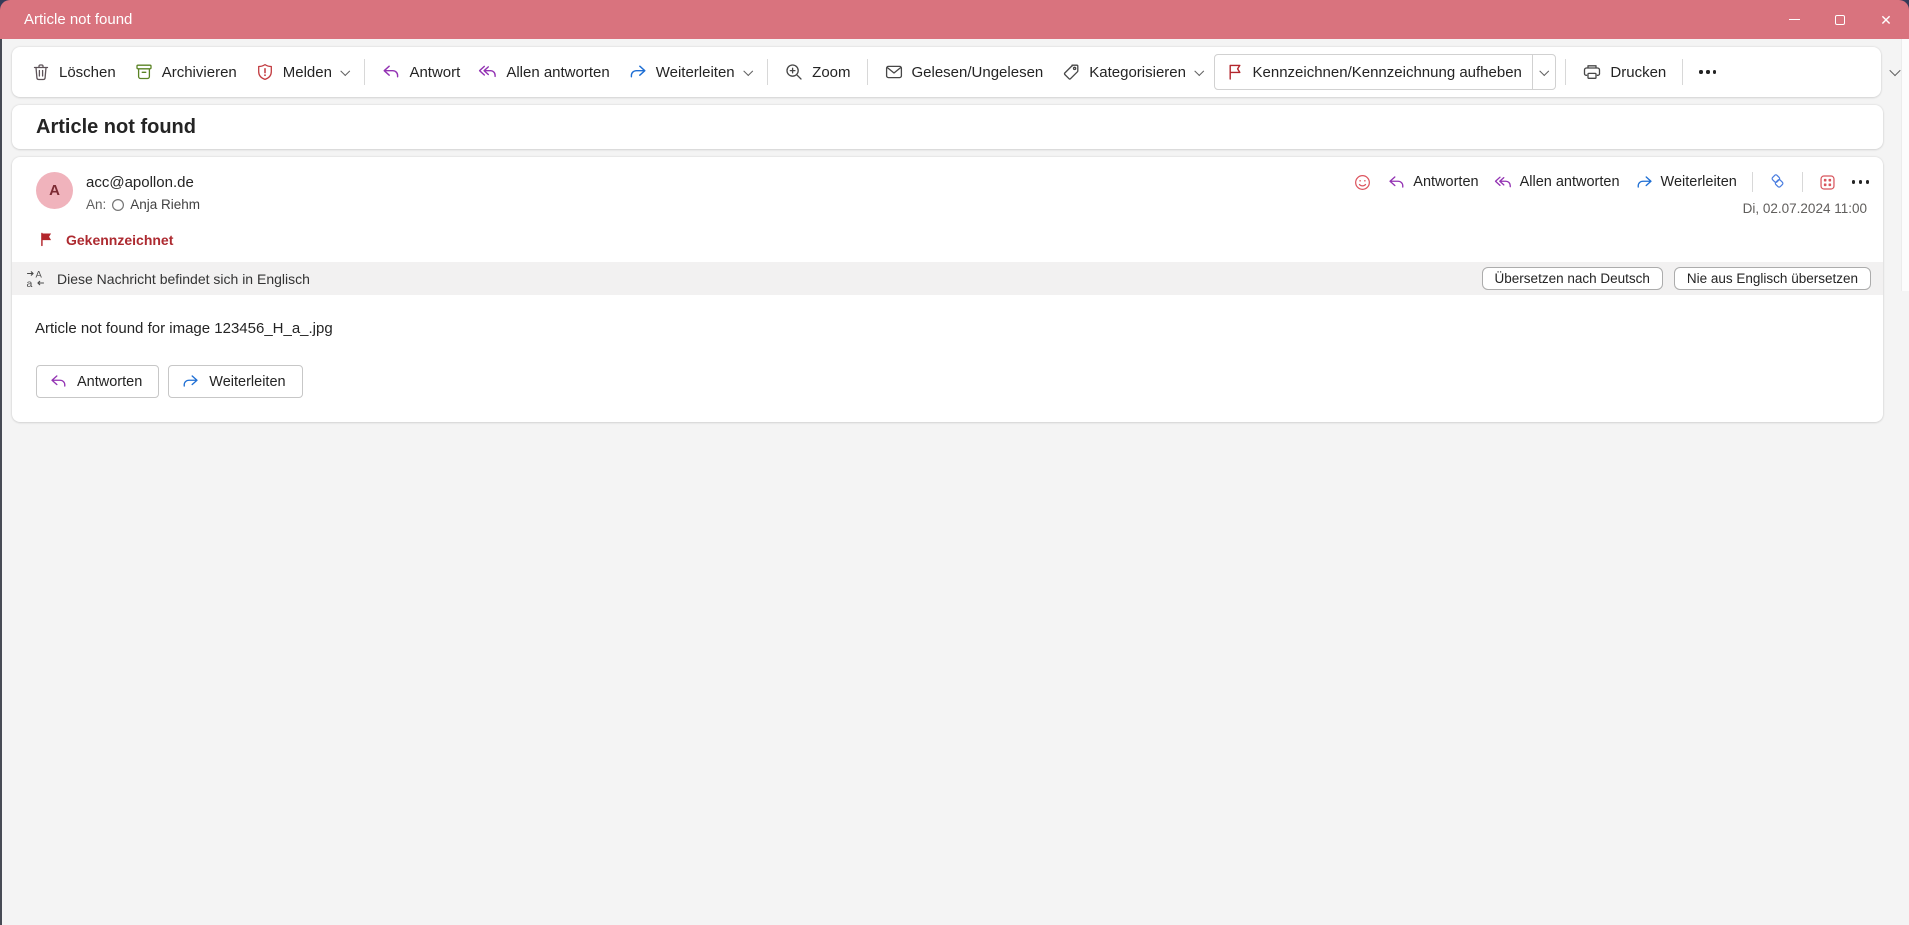 The width and height of the screenshot is (1909, 925). I want to click on reply-all-link: Allen antworten, so click(1557, 182).